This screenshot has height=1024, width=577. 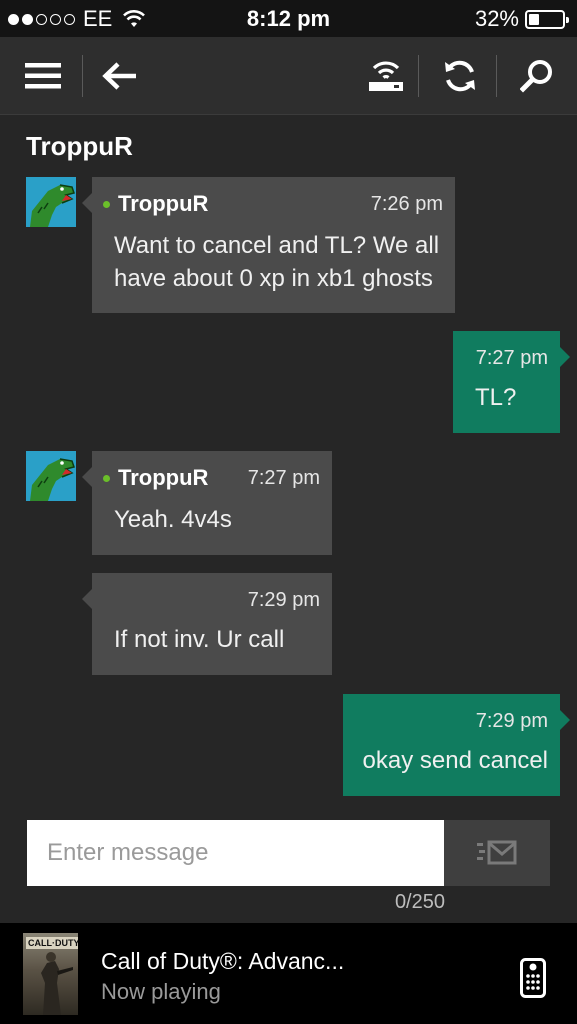 What do you see at coordinates (173, 519) in the screenshot?
I see `message-text: Yeah. 4v4s` at bounding box center [173, 519].